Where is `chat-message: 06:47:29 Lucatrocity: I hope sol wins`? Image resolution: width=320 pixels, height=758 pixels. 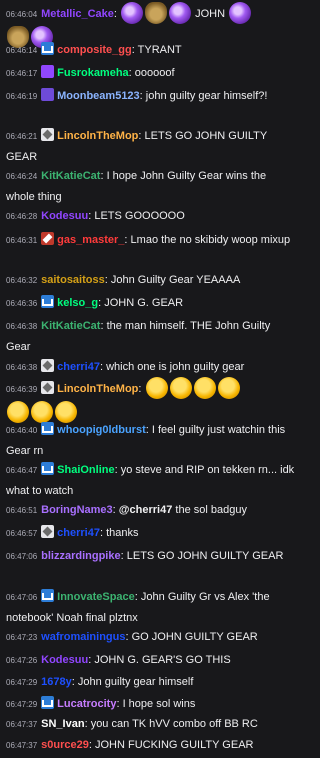
chat-message: 06:47:29 Lucatrocity: I hope sol wins is located at coordinates (101, 703).